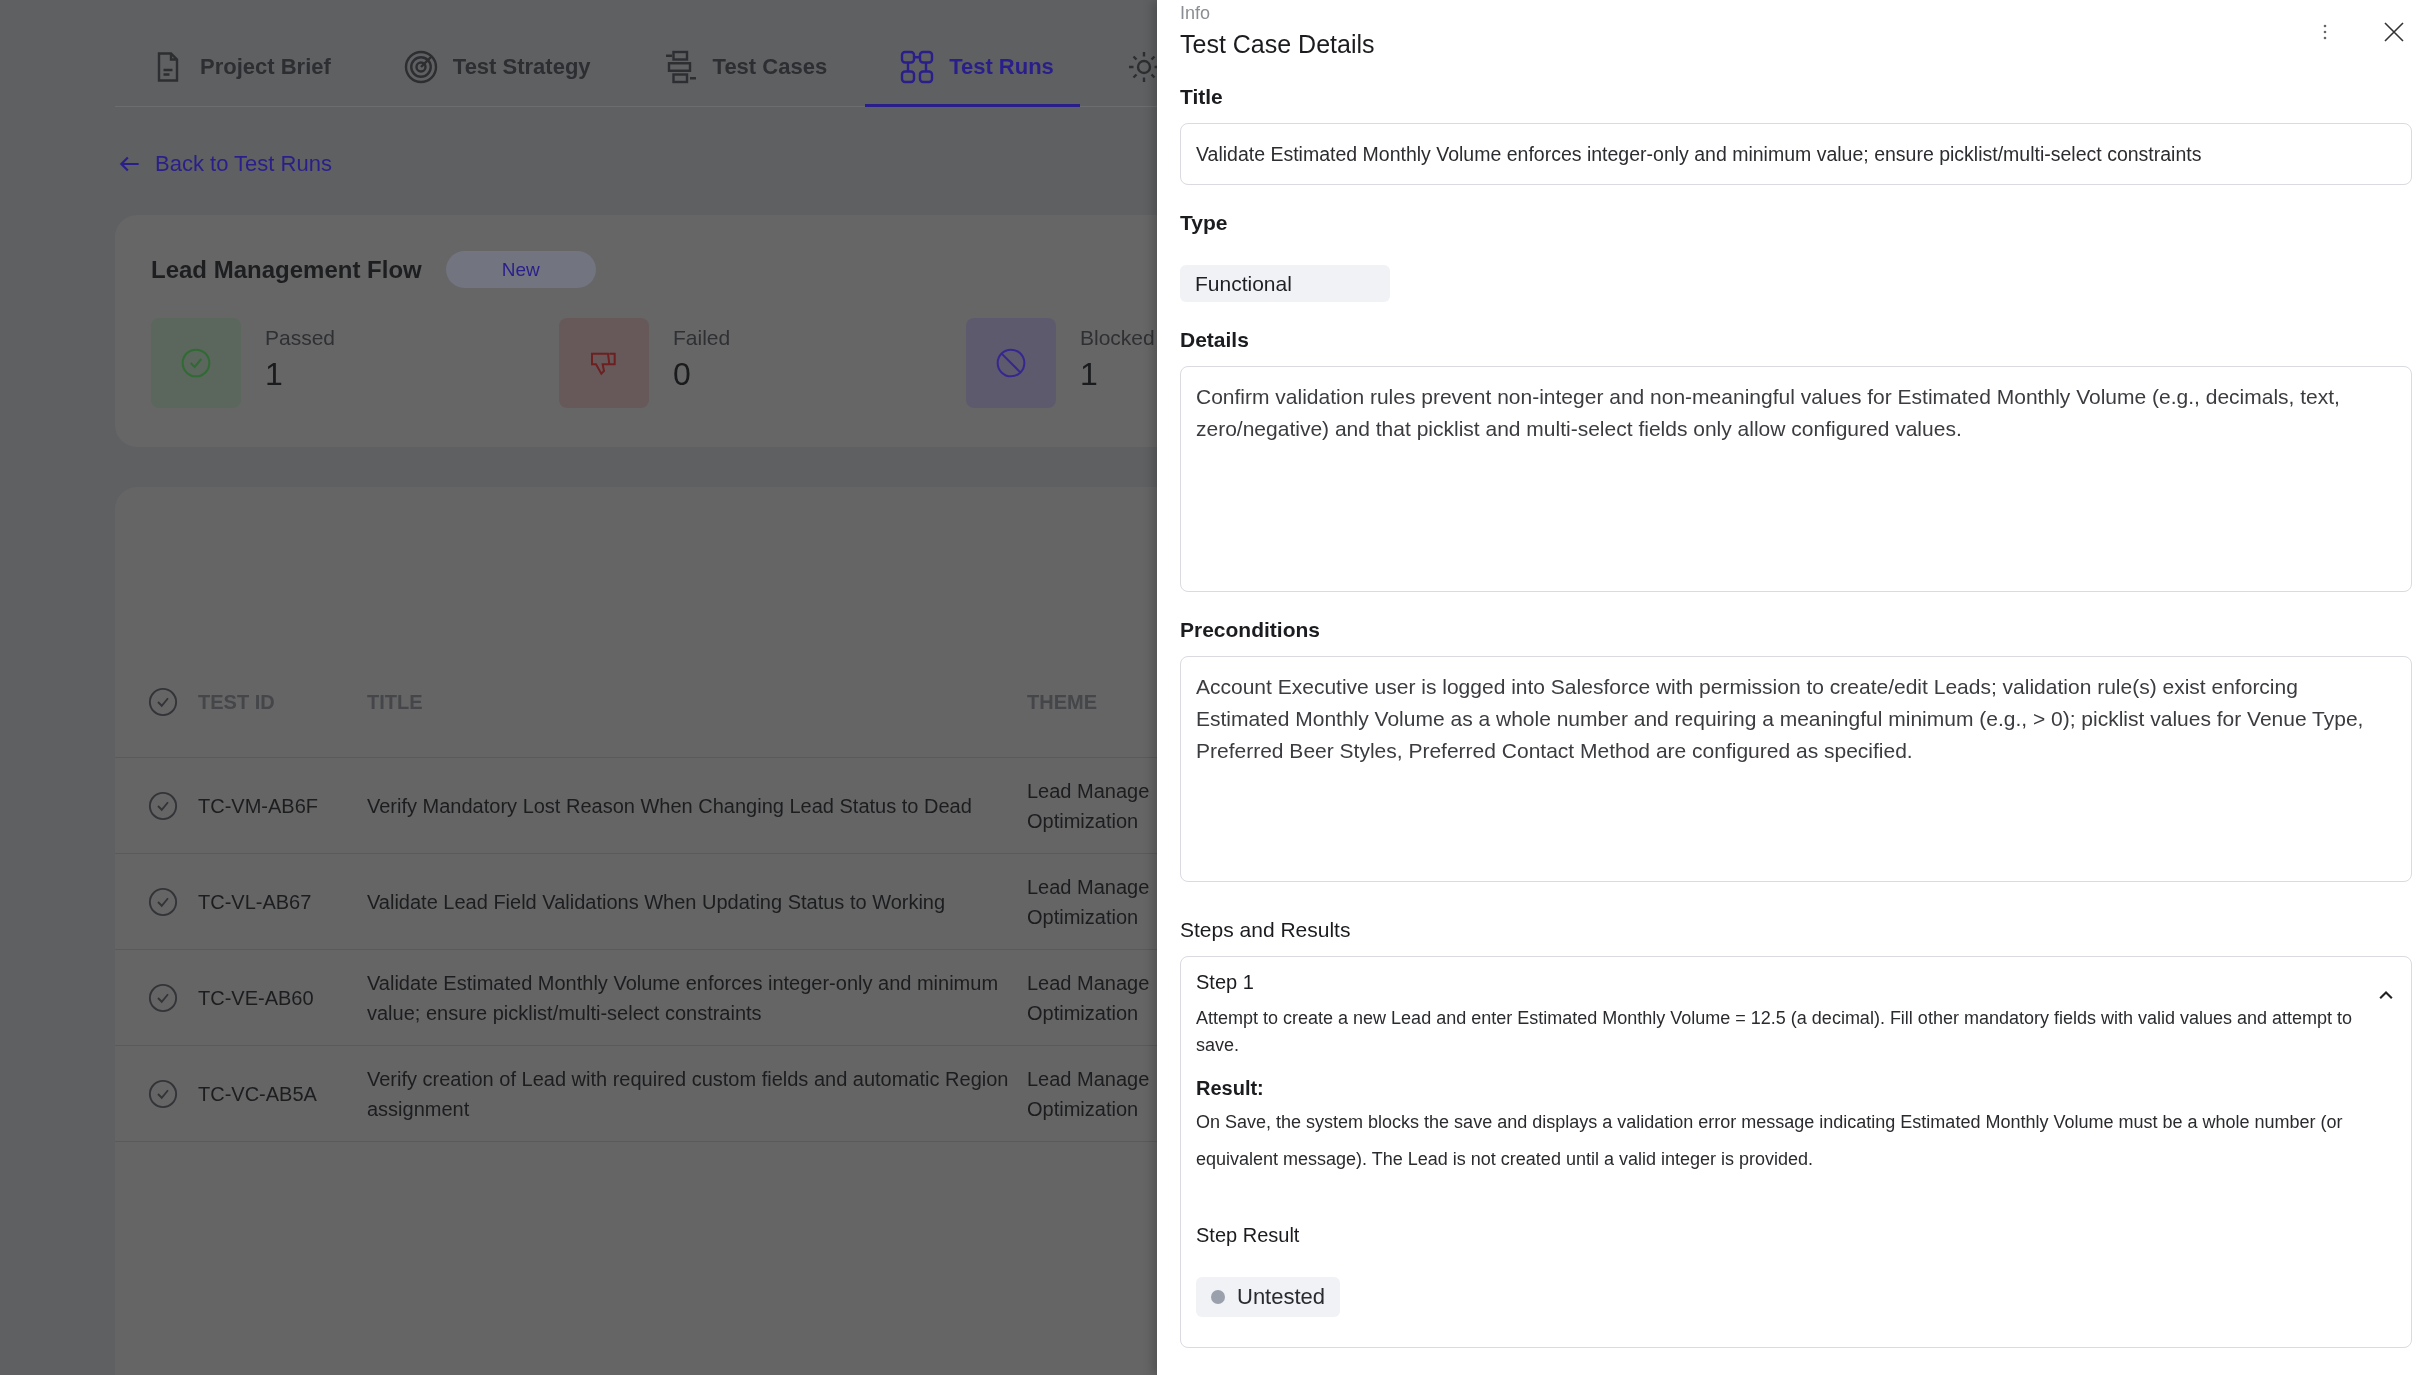  What do you see at coordinates (1775, 1032) in the screenshot?
I see `step-action: Attempt to create a new Lead and enter Estimated Monthly Volume = 12.5 (a decimal). Fill other mandatory fields with valid values and attempt to save.` at bounding box center [1775, 1032].